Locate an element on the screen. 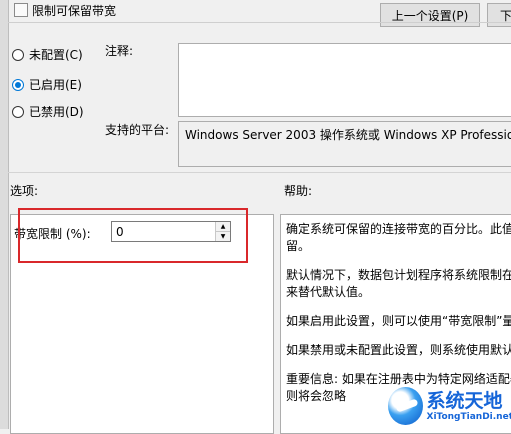 The width and height of the screenshot is (511, 434). radio-label-enabled: 已启用(E) is located at coordinates (55, 84).